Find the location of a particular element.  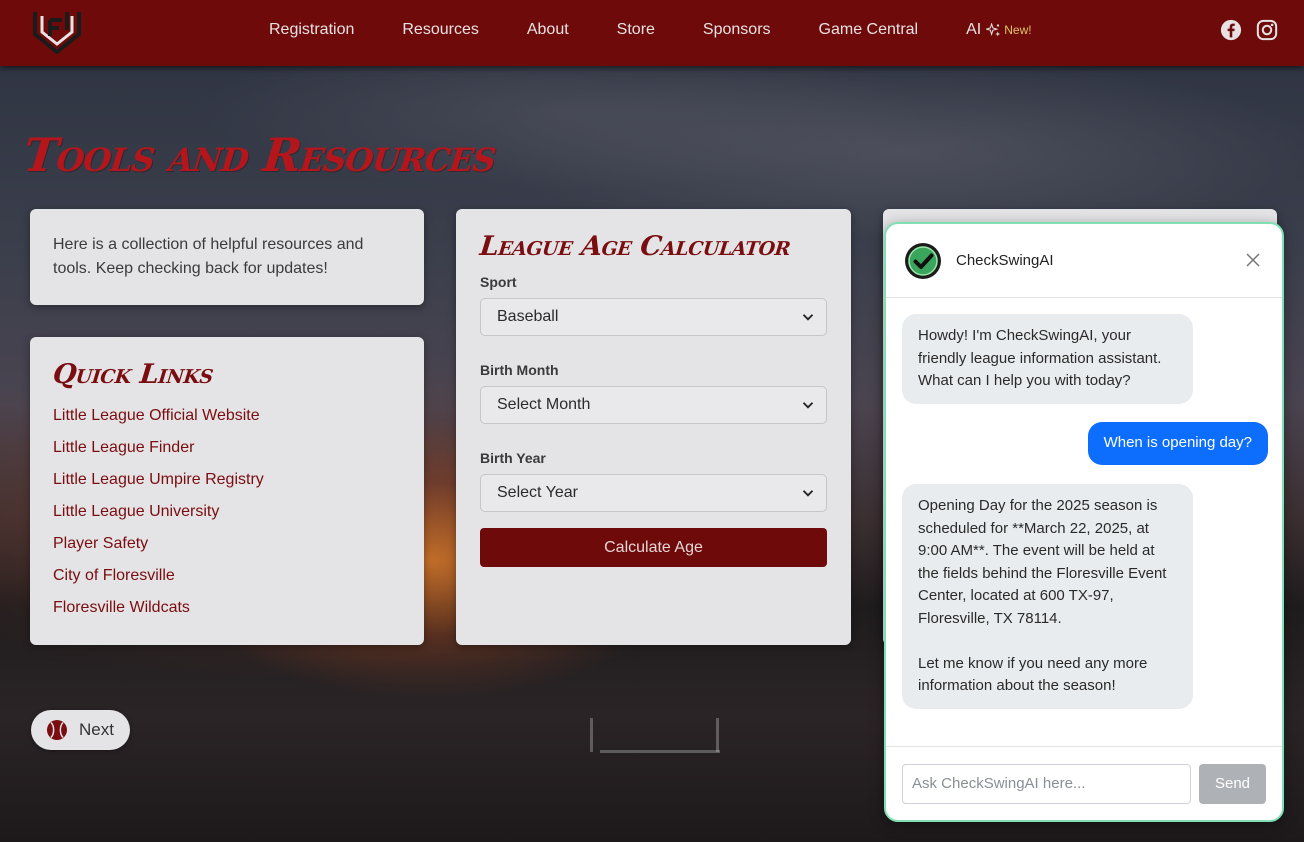

next-button-label: Next is located at coordinates (96, 729).